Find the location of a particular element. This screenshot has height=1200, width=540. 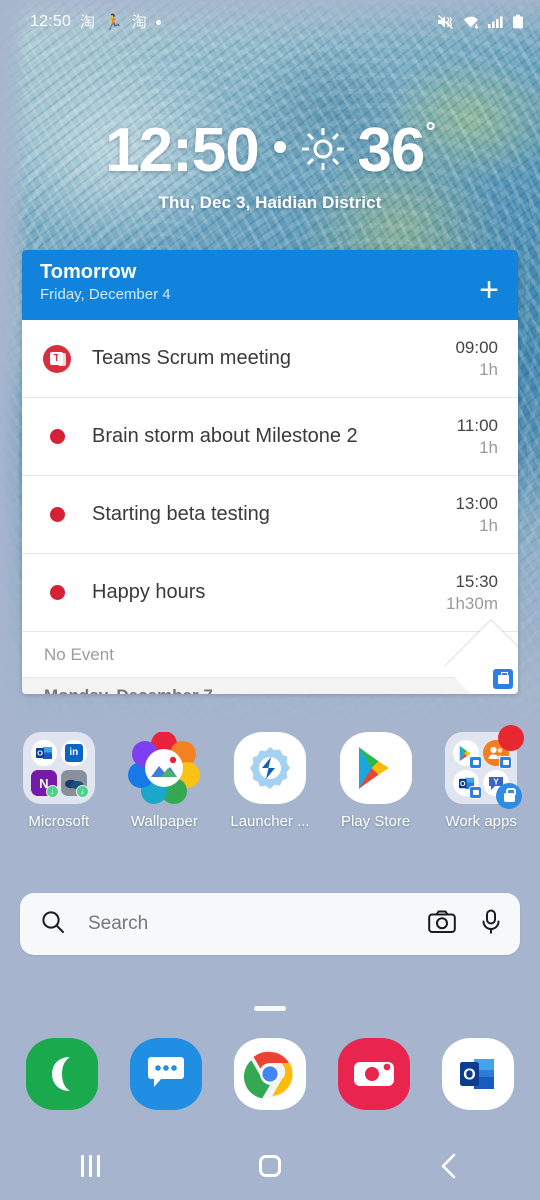

linkedin-icon: in is located at coordinates (73, 753).